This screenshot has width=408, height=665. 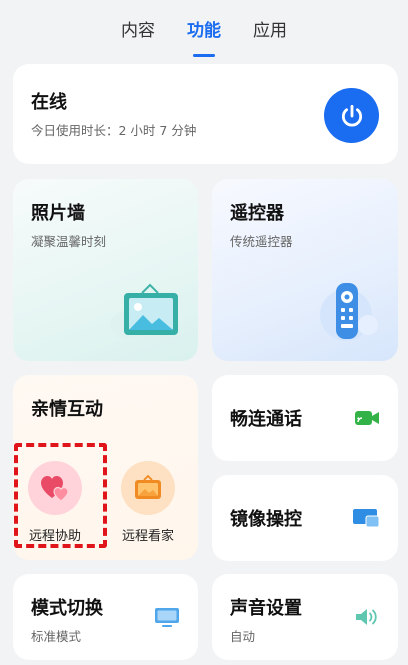 What do you see at coordinates (150, 311) in the screenshot?
I see `picture-frame-icon` at bounding box center [150, 311].